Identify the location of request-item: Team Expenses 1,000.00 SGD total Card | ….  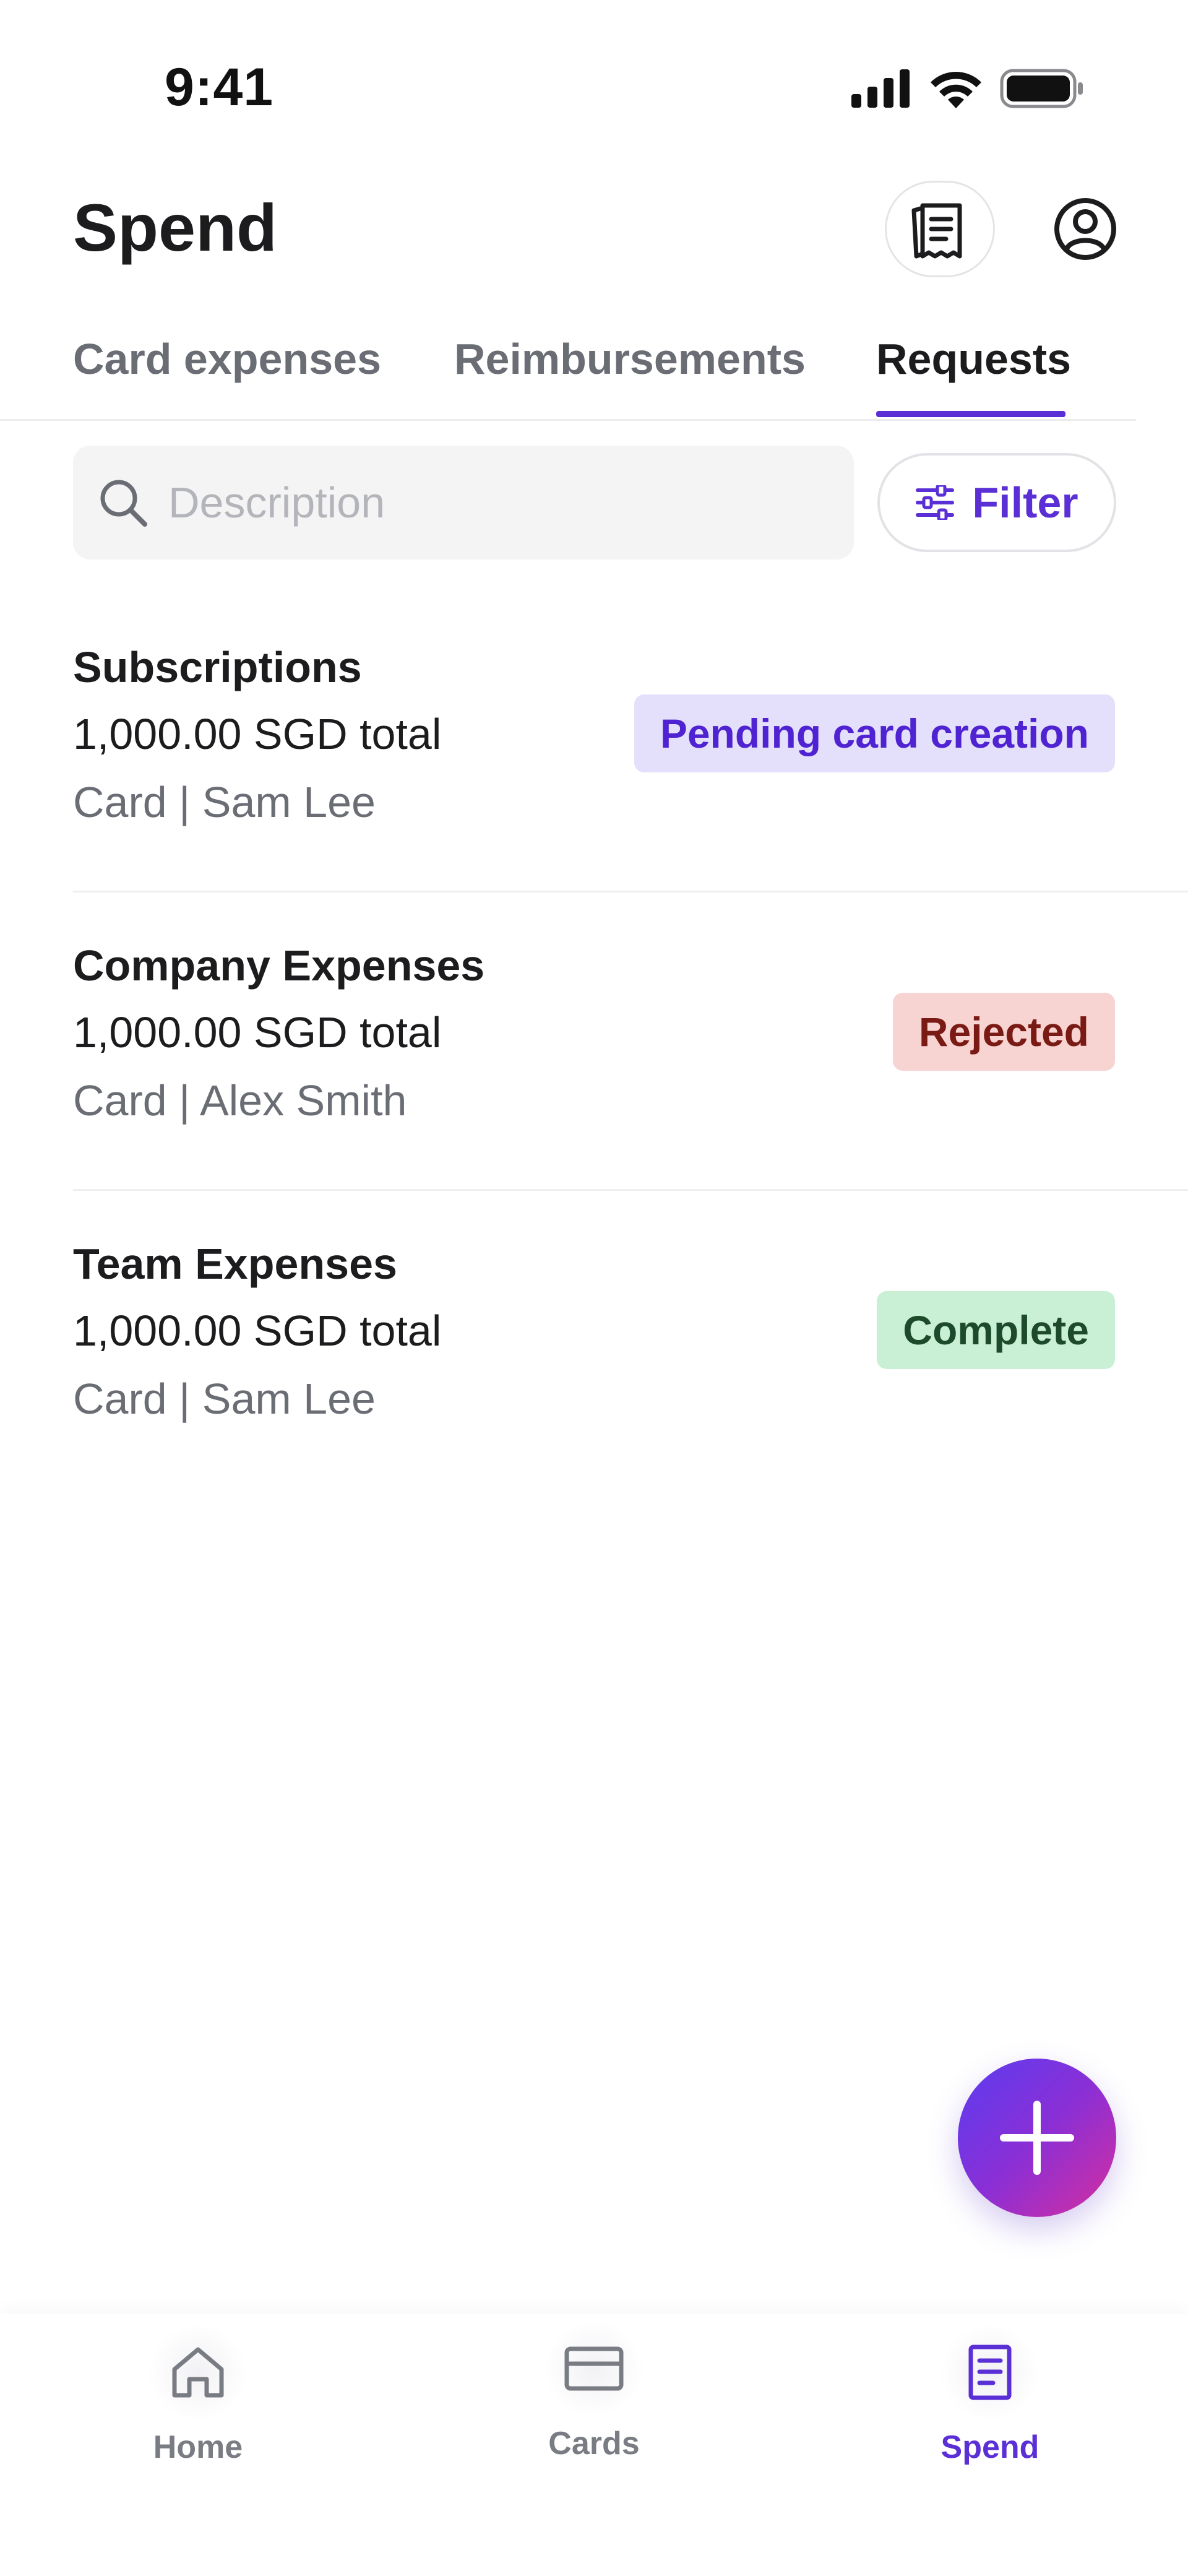
(594, 1340).